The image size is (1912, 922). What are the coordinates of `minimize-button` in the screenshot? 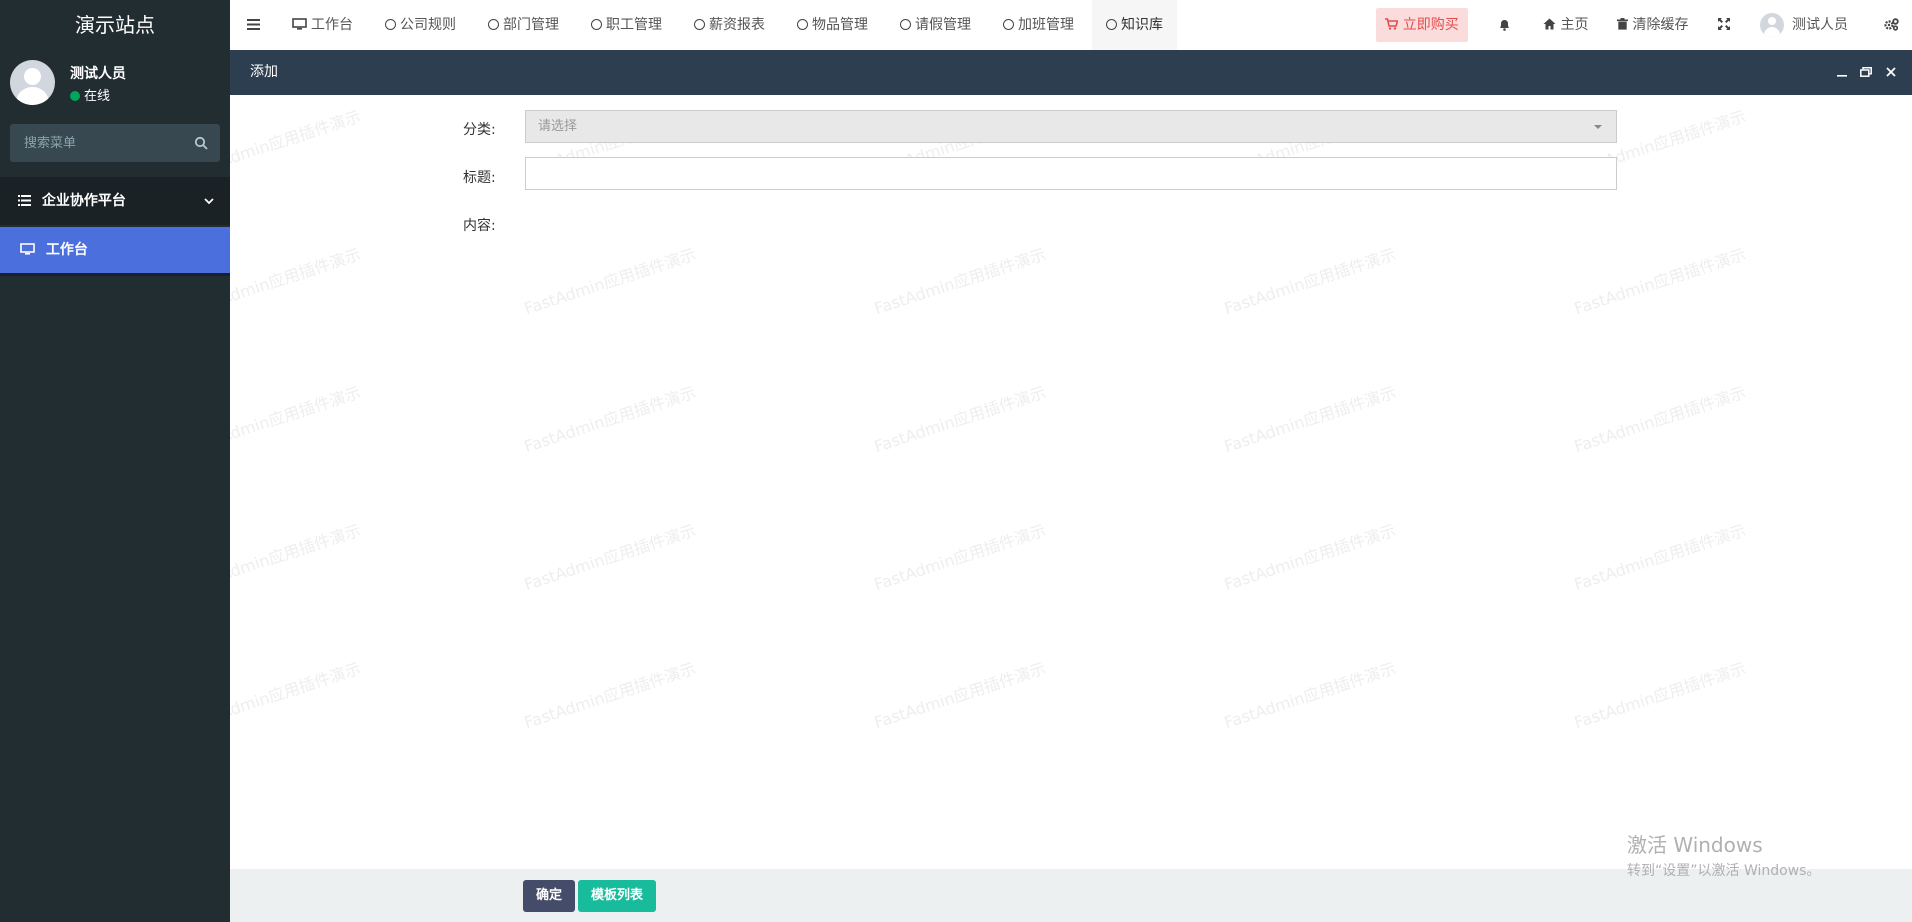 It's located at (1842, 72).